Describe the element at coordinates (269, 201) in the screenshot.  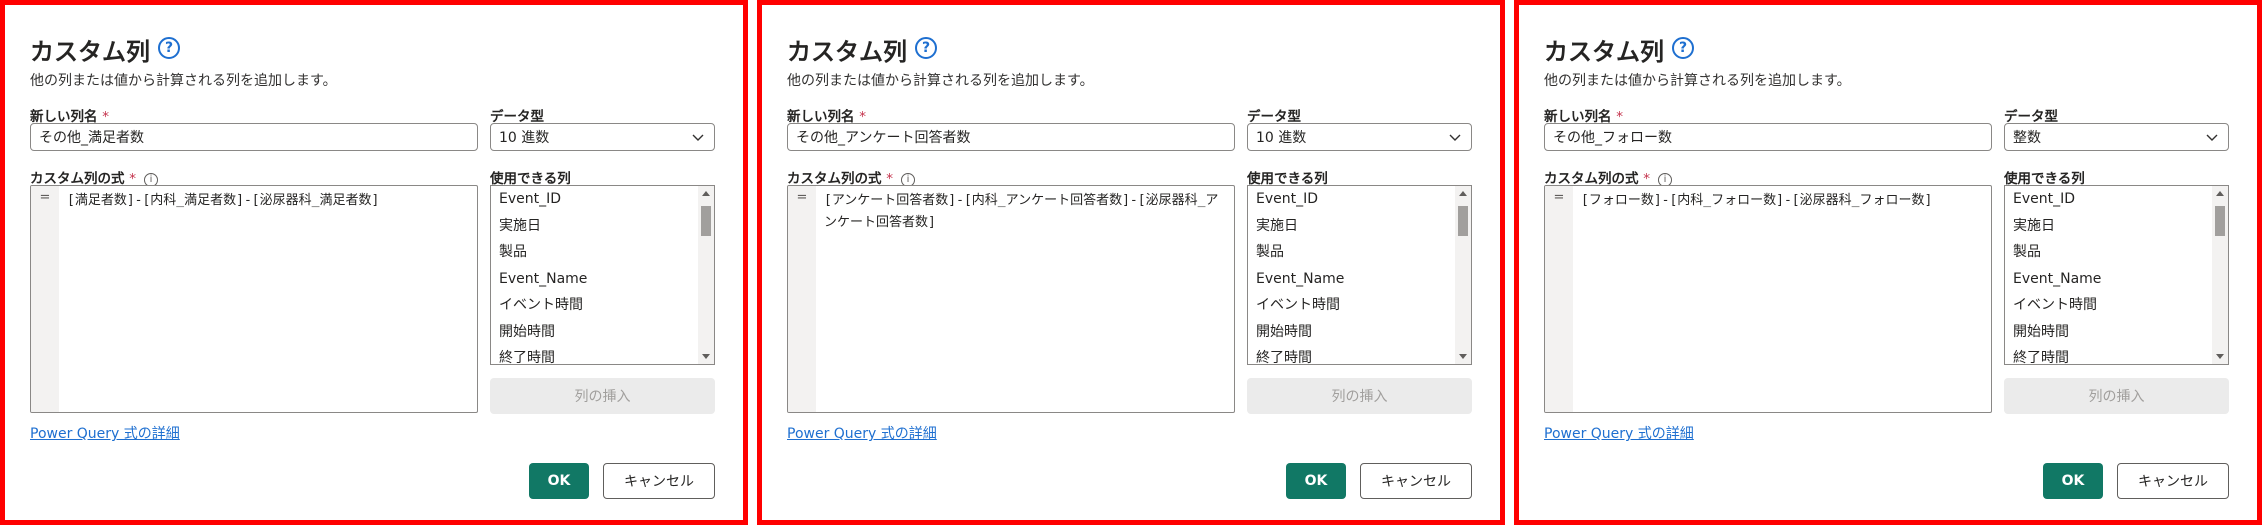
I see `formula-text: [満足者数]-[内科_満足者数]-[泌尿器科_満足者数]` at that location.